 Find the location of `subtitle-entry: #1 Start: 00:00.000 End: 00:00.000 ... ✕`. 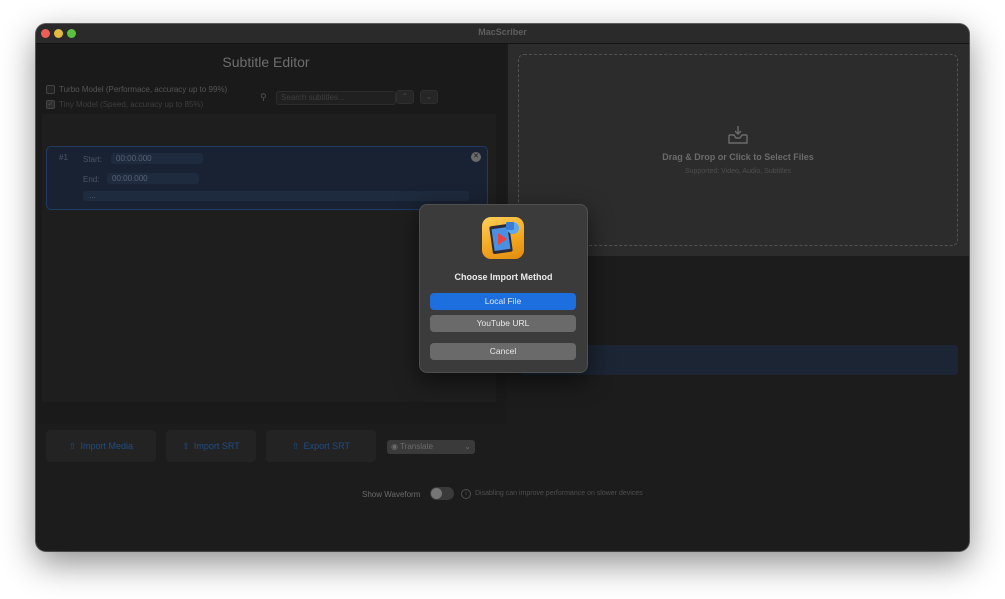

subtitle-entry: #1 Start: 00:00.000 End: 00:00.000 ... ✕ is located at coordinates (267, 178).